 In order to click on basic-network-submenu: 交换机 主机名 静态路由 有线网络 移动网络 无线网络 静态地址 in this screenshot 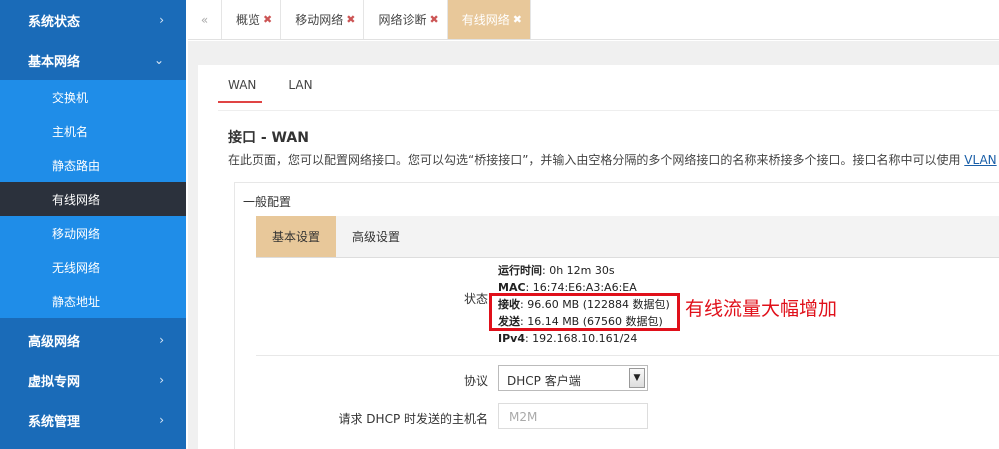, I will do `click(93, 199)`.